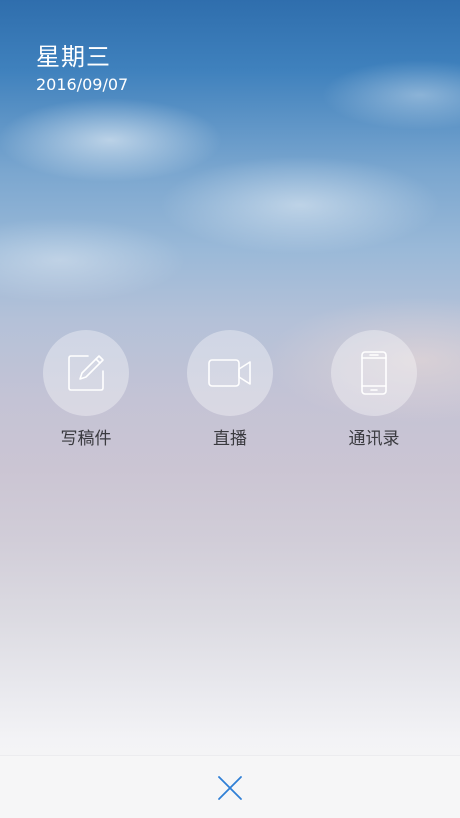 Image resolution: width=460 pixels, height=818 pixels. What do you see at coordinates (82, 84) in the screenshot?
I see `date-label: 2016/09/07` at bounding box center [82, 84].